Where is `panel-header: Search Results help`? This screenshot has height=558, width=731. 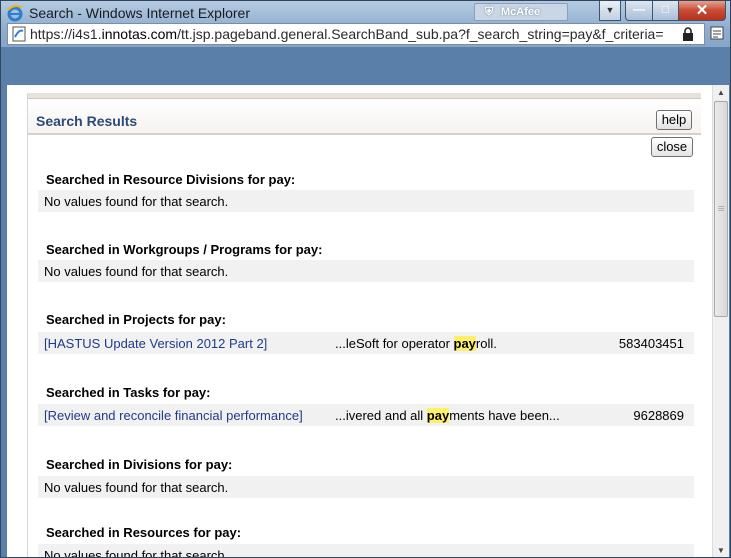
panel-header: Search Results help is located at coordinates (364, 117).